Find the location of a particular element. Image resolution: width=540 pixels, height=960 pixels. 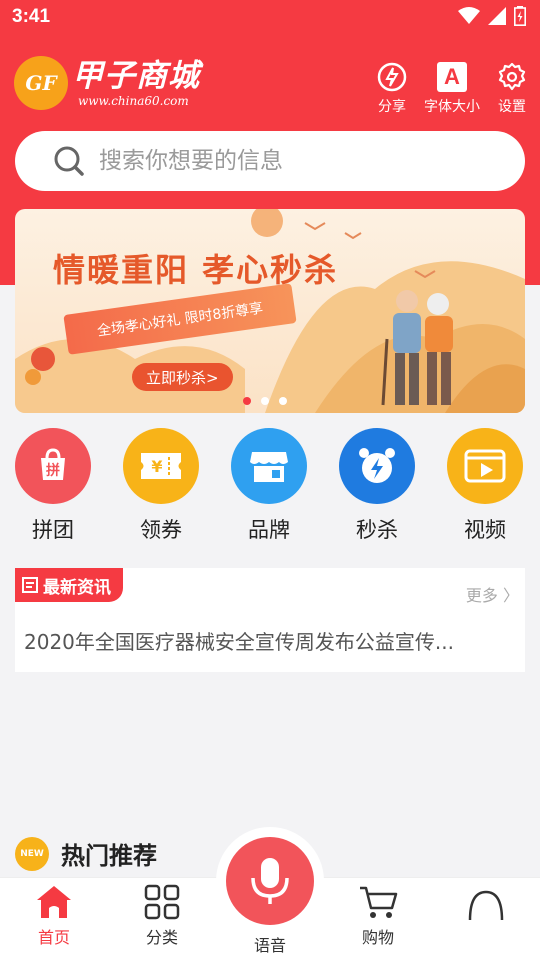

category-label: 品牌 is located at coordinates (269, 530).